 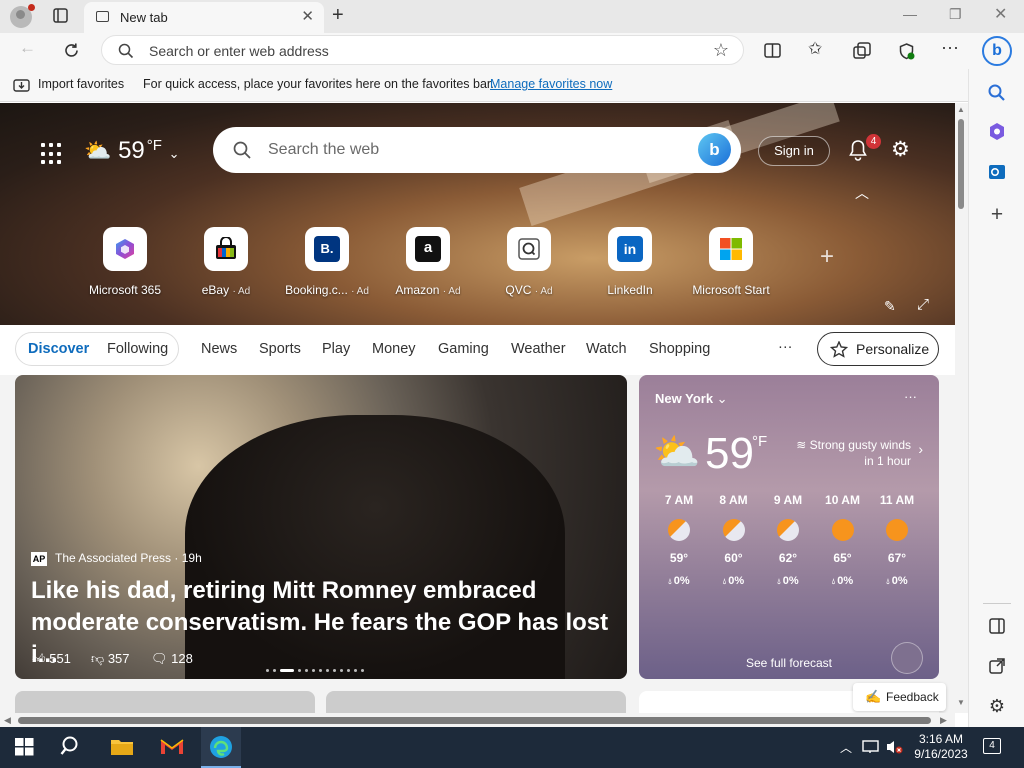 What do you see at coordinates (923, 304) in the screenshot?
I see `expand-icon: ⤢` at bounding box center [923, 304].